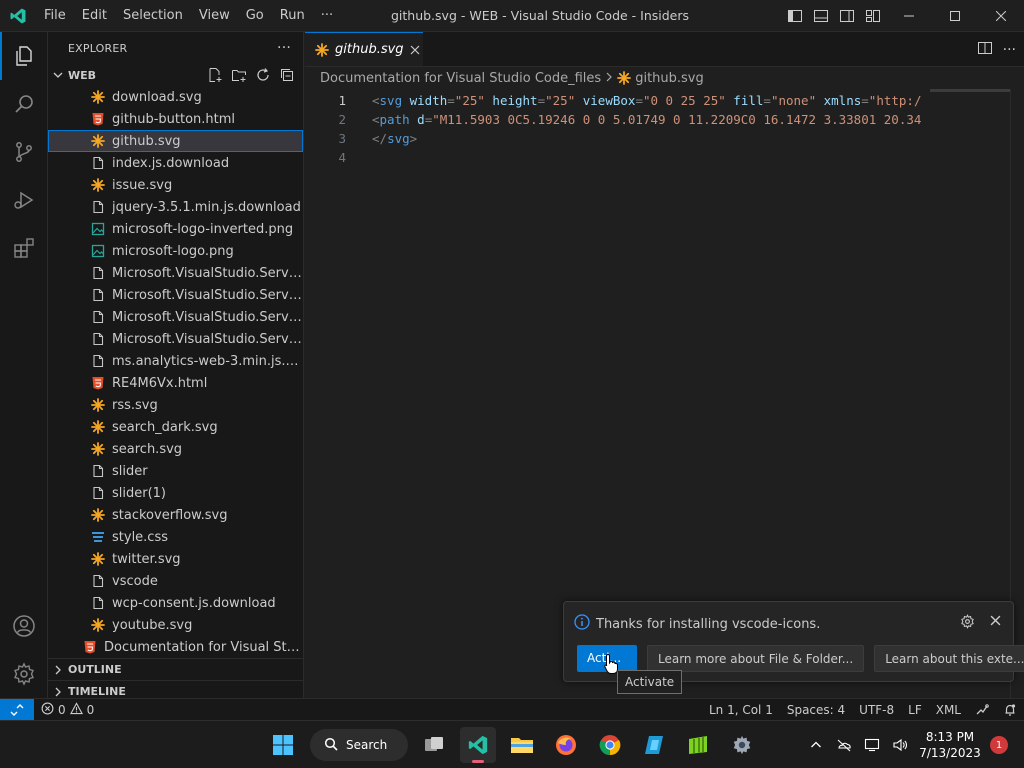 The width and height of the screenshot is (1024, 768). What do you see at coordinates (359, 745) in the screenshot?
I see `taskbar-search: Search` at bounding box center [359, 745].